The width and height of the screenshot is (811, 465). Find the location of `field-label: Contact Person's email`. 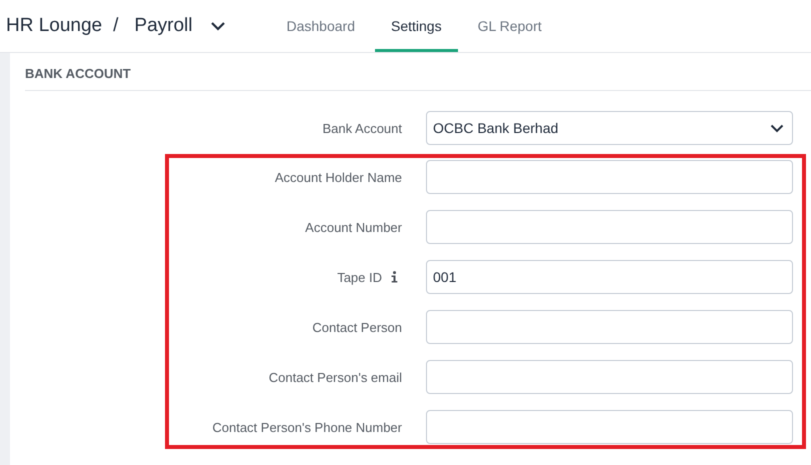

field-label: Contact Person's email is located at coordinates (335, 377).